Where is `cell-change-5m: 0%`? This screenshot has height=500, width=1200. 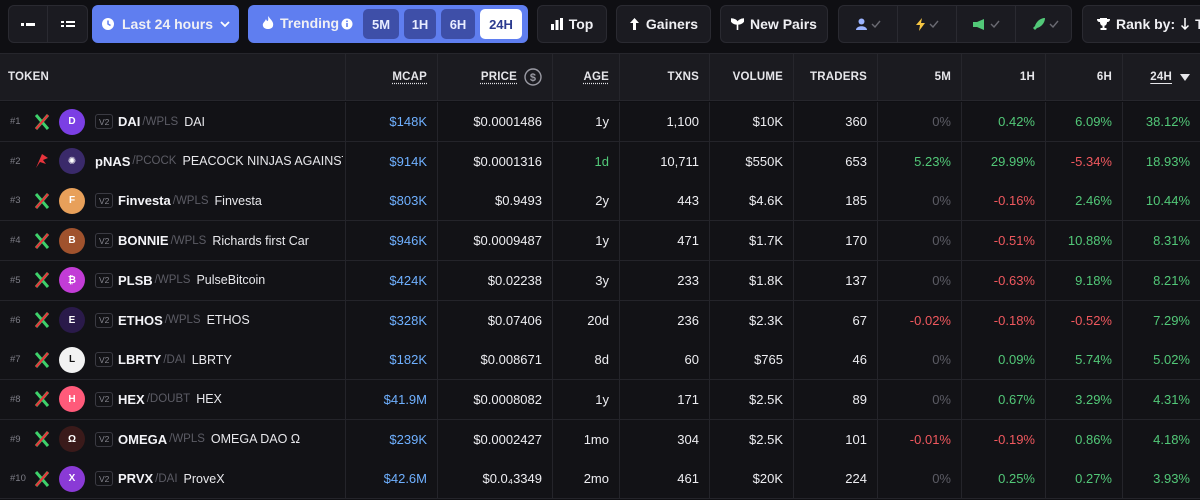 cell-change-5m: 0% is located at coordinates (919, 359).